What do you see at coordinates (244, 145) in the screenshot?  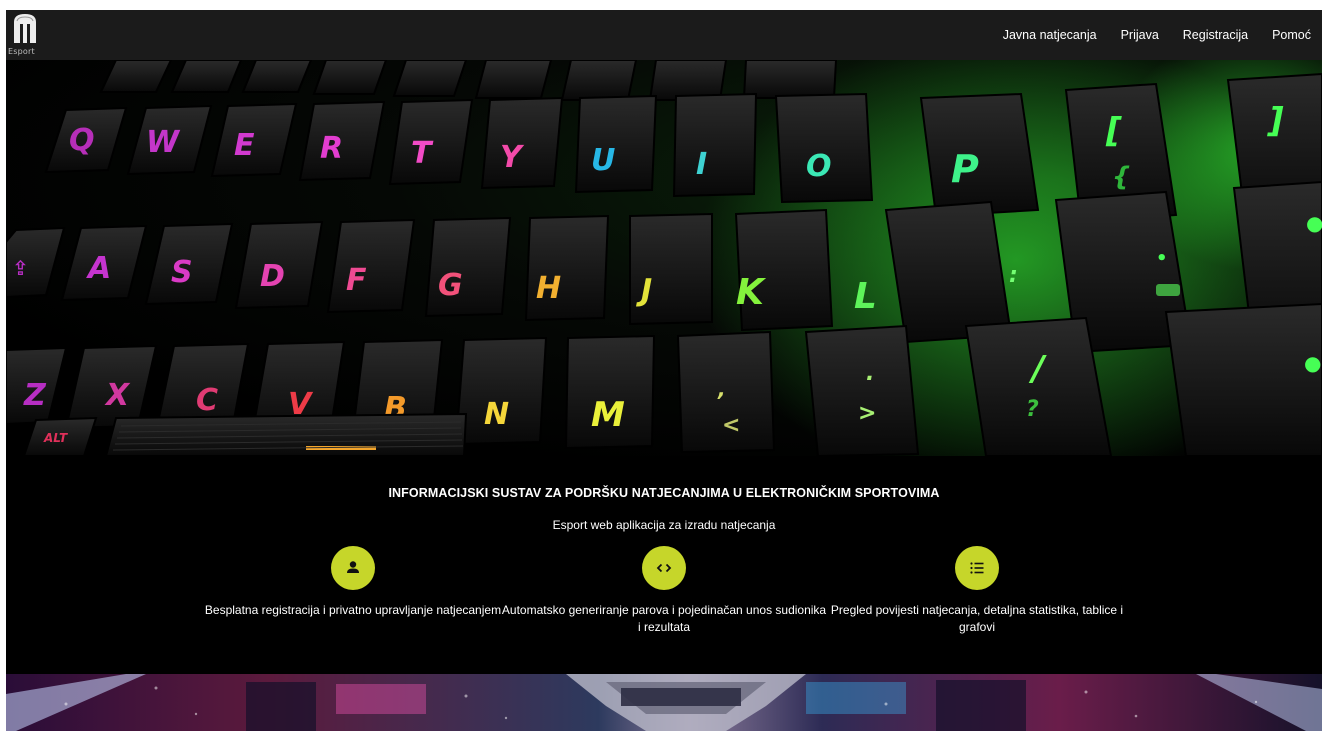 I see `svg-text: E` at bounding box center [244, 145].